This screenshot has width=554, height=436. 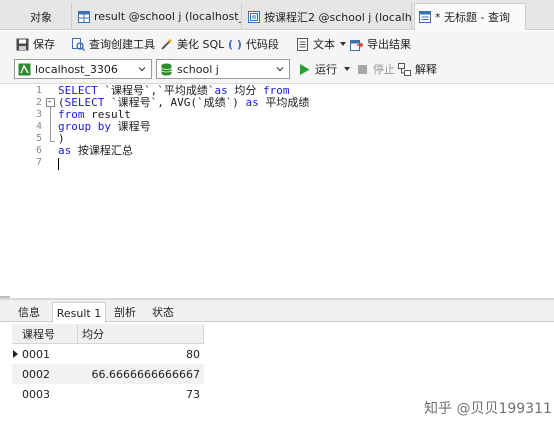 I want to click on save-icon, so click(x=22, y=44).